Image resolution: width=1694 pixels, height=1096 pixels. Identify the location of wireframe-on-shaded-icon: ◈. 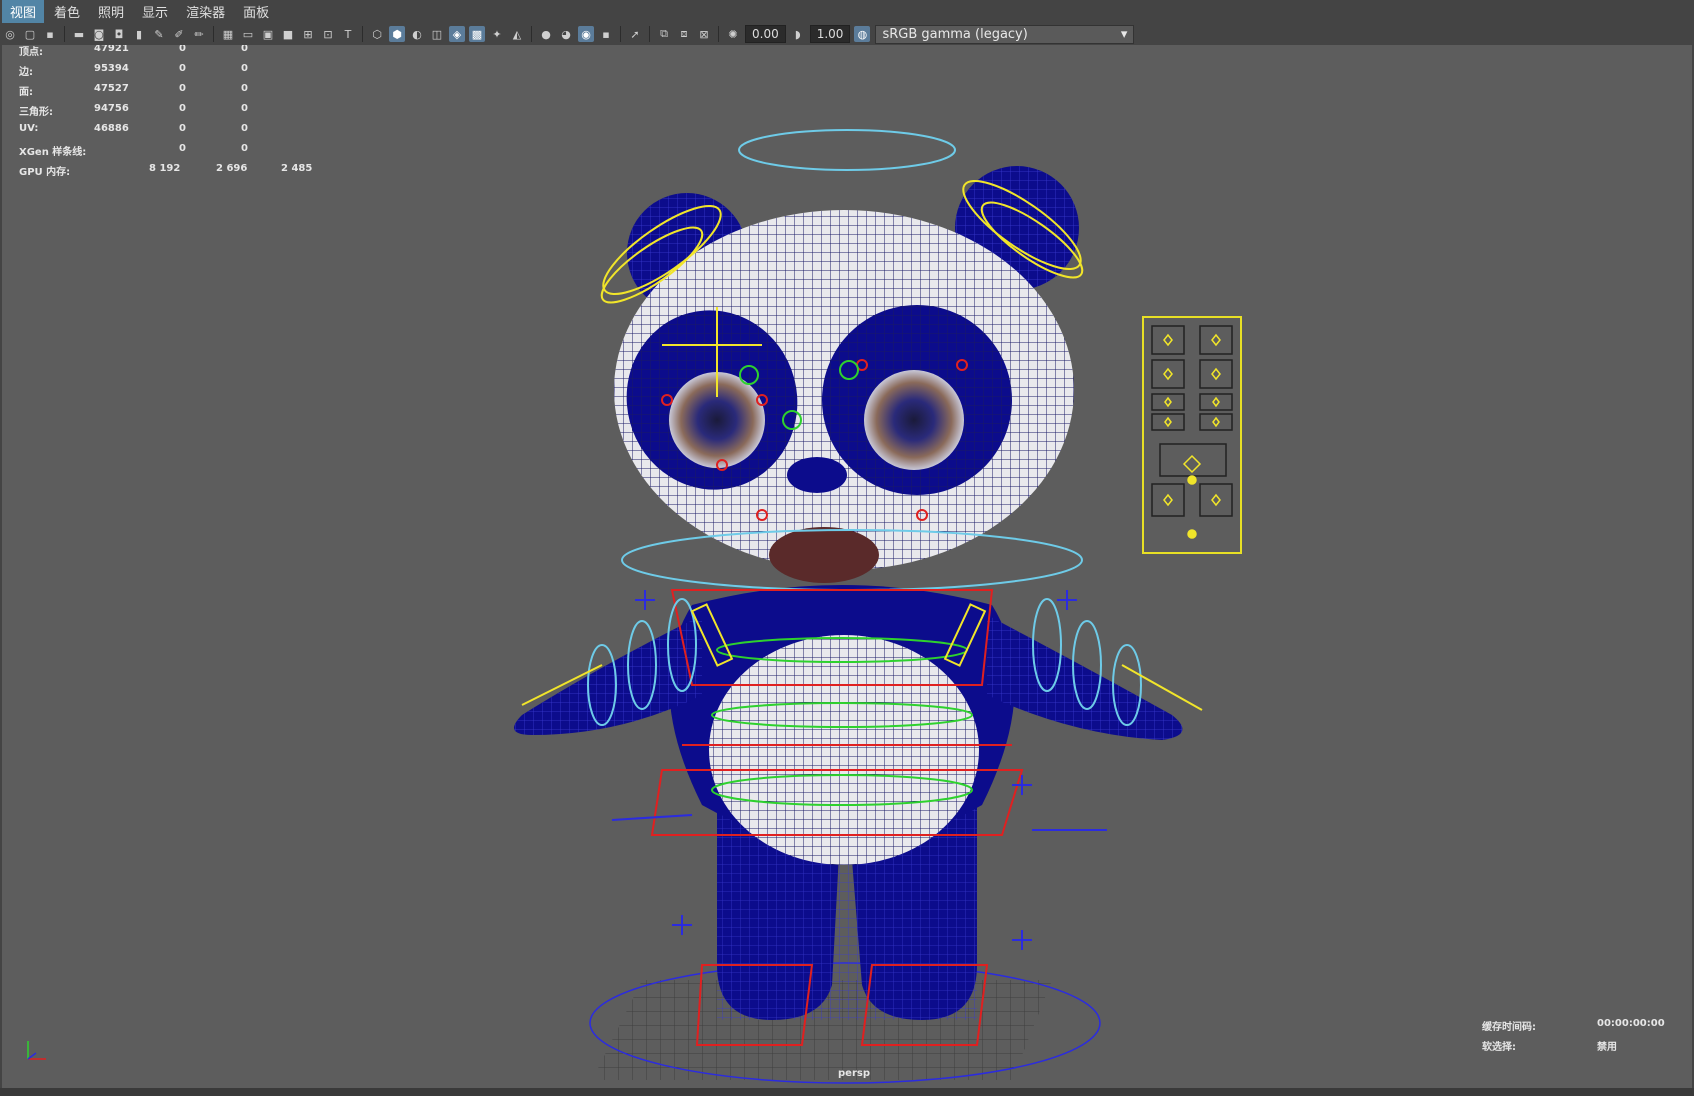
(457, 34).